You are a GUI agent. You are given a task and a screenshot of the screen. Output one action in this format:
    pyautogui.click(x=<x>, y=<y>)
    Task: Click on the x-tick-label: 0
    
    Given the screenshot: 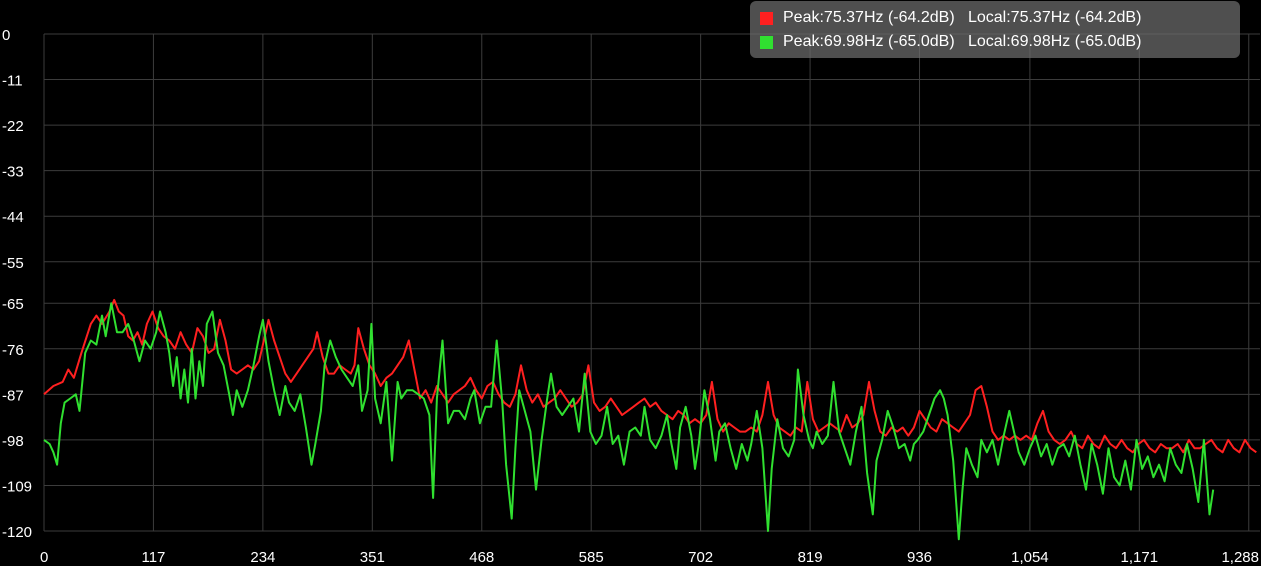 What is the action you would take?
    pyautogui.click(x=44, y=557)
    